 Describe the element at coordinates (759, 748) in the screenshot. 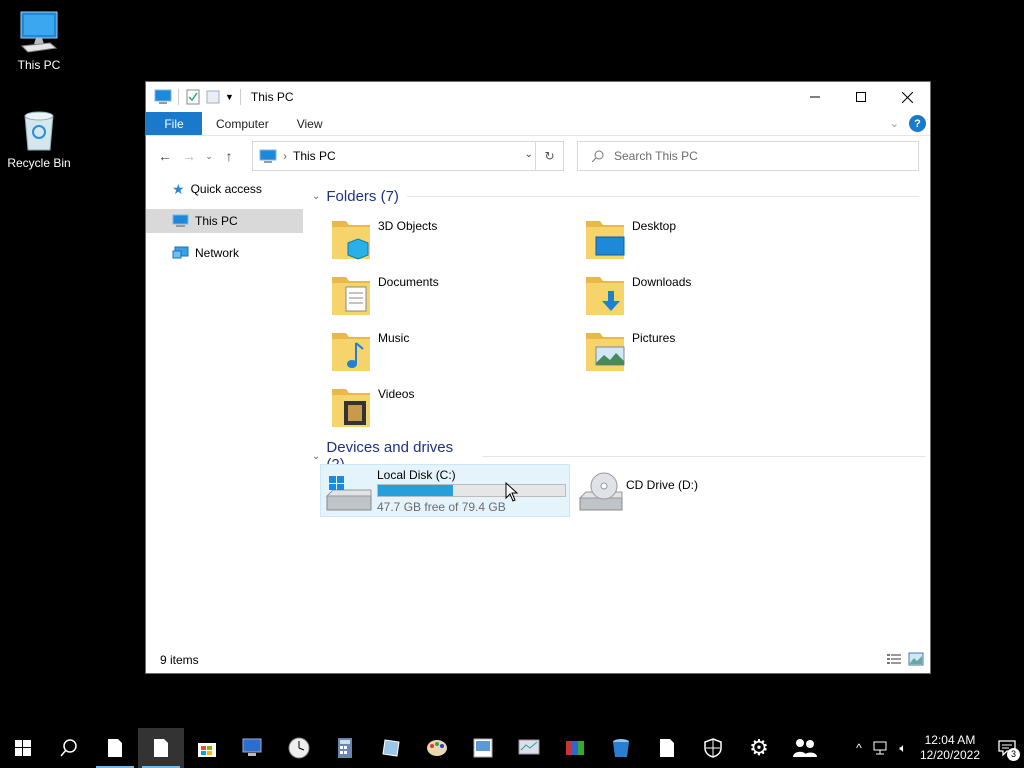

I see `taskbar-app-settings: ⚙` at that location.